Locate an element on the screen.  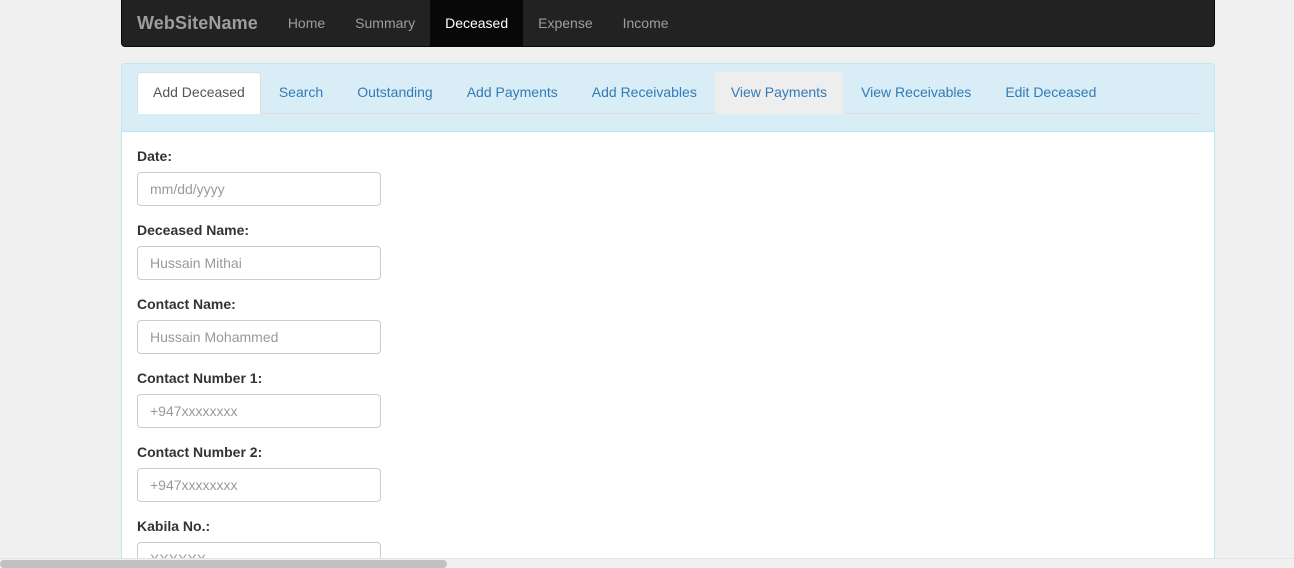
navbar-link-income: Income is located at coordinates (646, 23).